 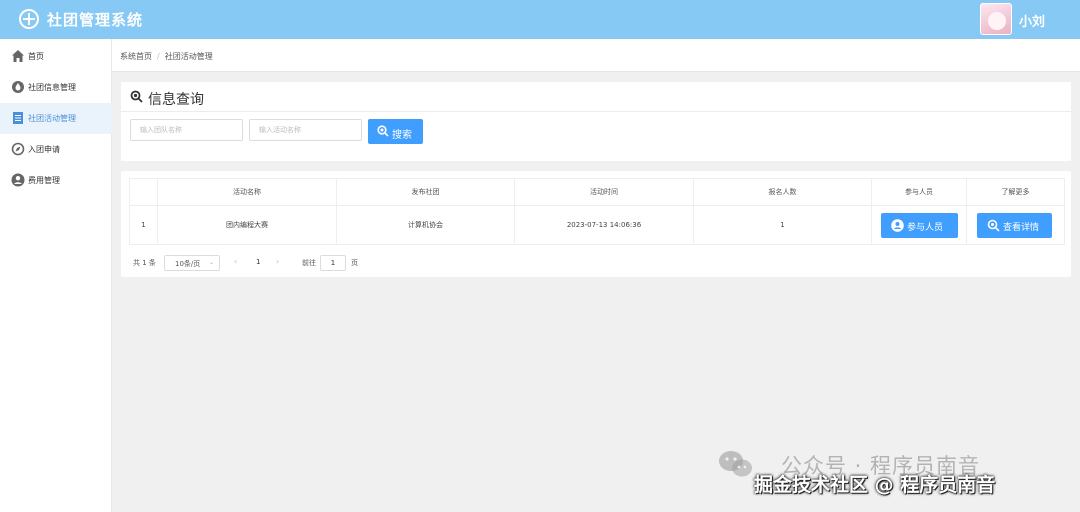 What do you see at coordinates (735, 464) in the screenshot?
I see `wechat-icon` at bounding box center [735, 464].